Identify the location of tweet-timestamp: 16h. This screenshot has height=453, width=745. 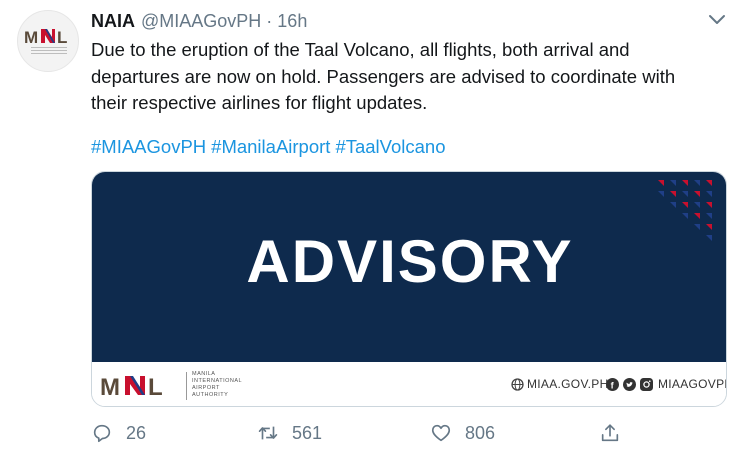
(292, 21).